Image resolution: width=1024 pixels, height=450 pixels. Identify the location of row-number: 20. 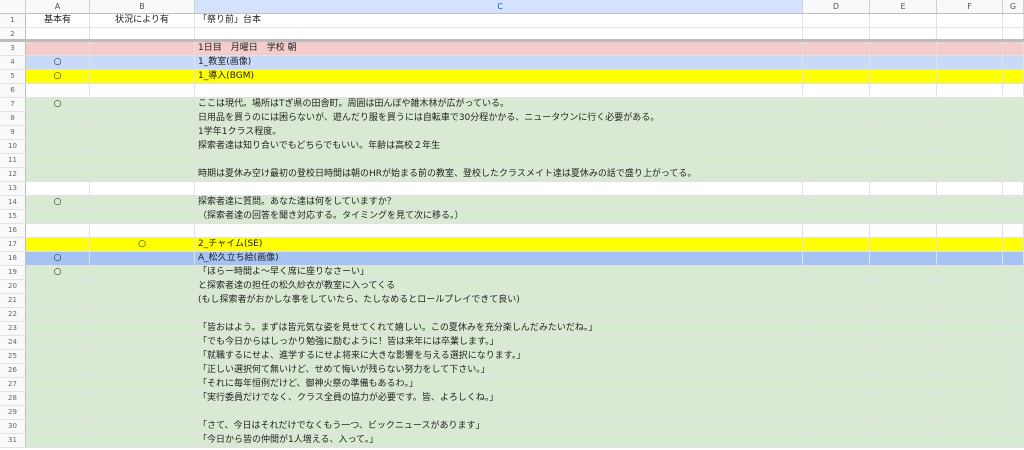
(13, 286).